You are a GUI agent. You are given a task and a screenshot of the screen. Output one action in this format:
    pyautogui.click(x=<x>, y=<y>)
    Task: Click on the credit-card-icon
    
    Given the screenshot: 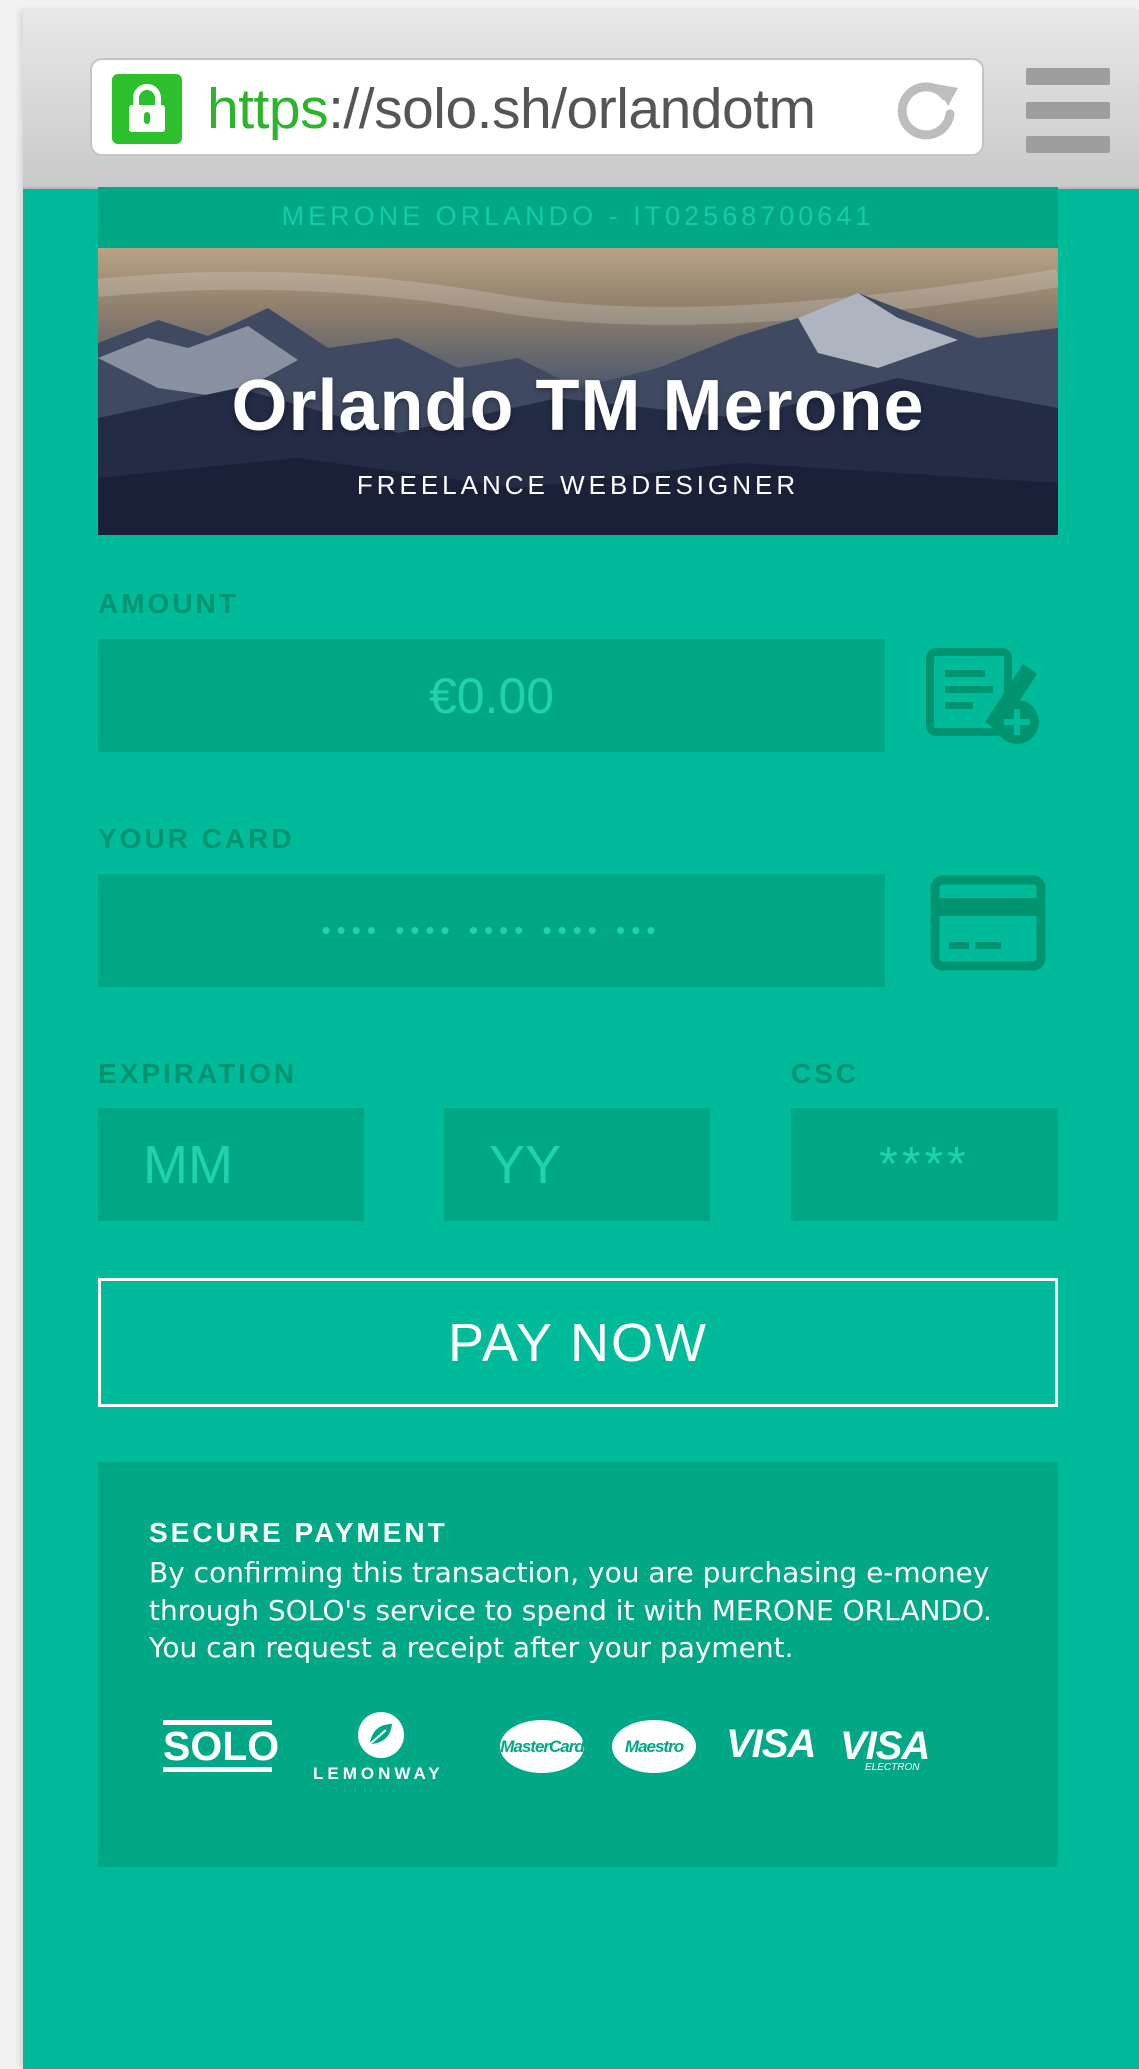 What is the action you would take?
    pyautogui.click(x=988, y=926)
    